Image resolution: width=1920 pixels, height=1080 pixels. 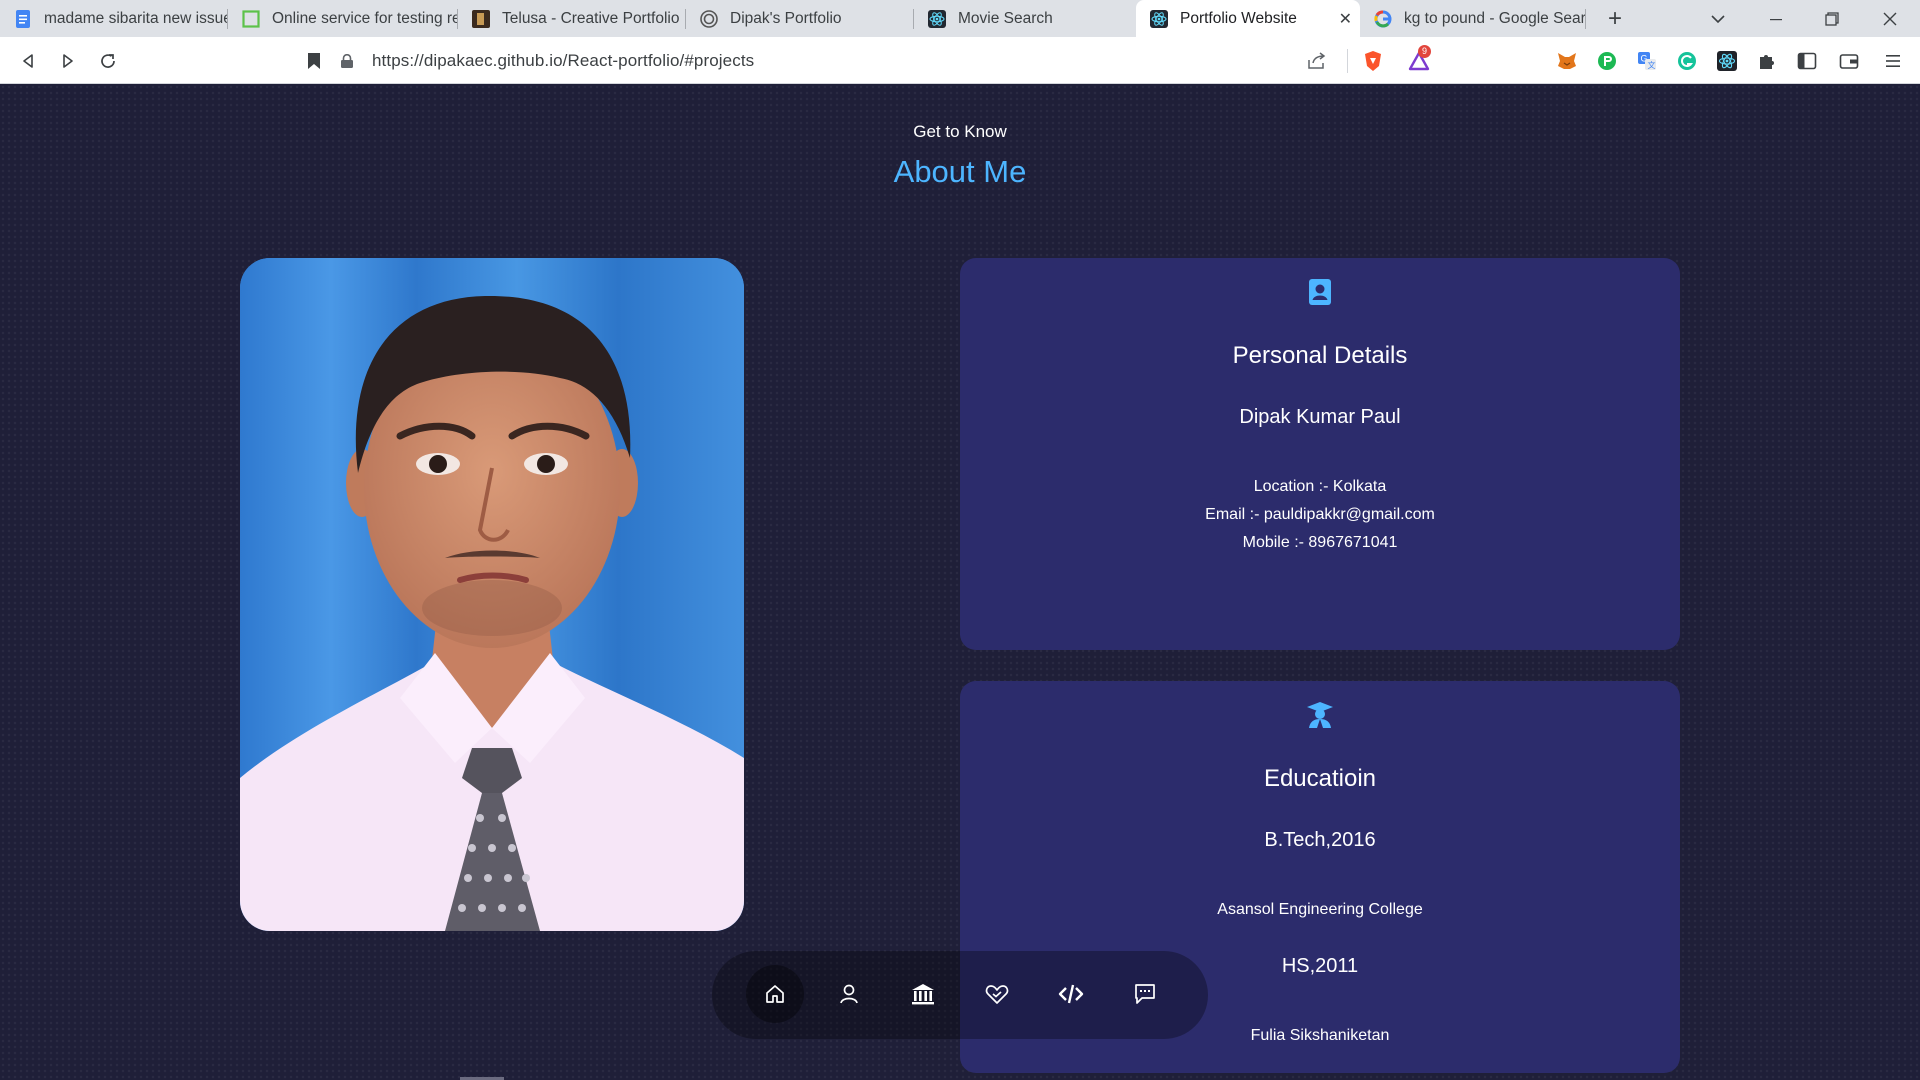 I want to click on nav-projects, so click(x=1071, y=994).